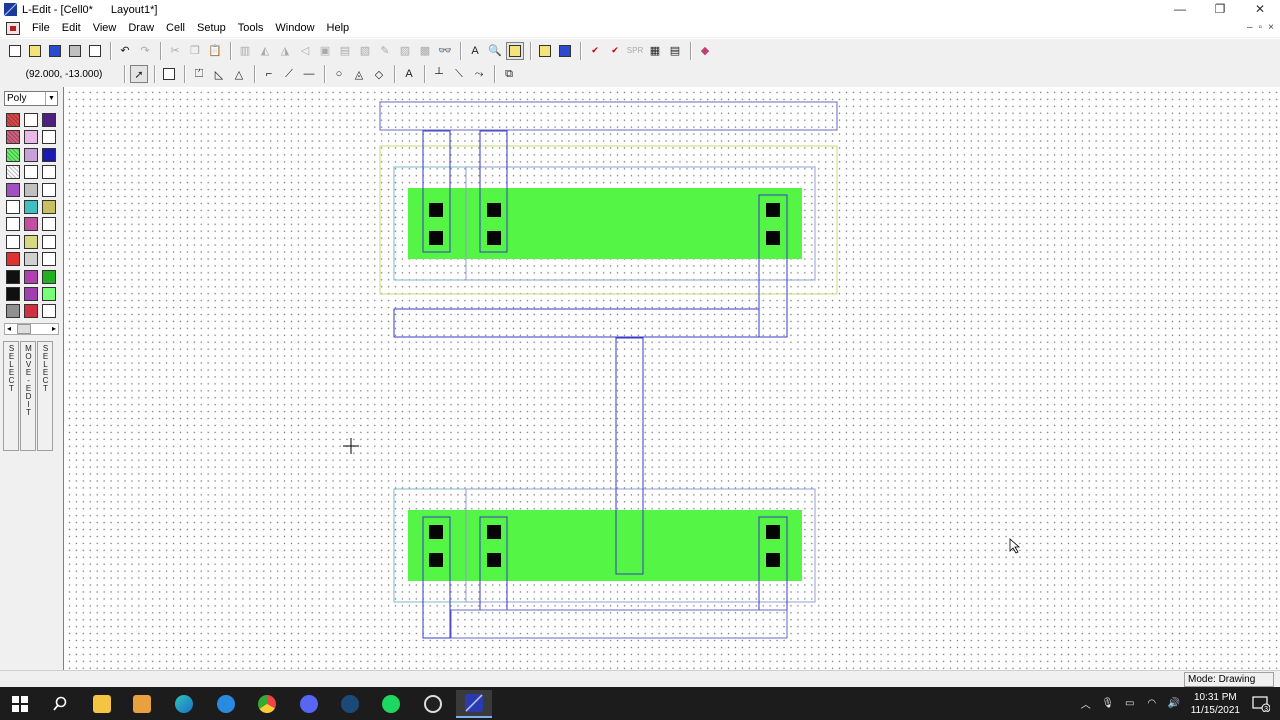 Image resolution: width=1280 pixels, height=720 pixels. I want to click on pie-wedge-icon: ◬, so click(359, 74).